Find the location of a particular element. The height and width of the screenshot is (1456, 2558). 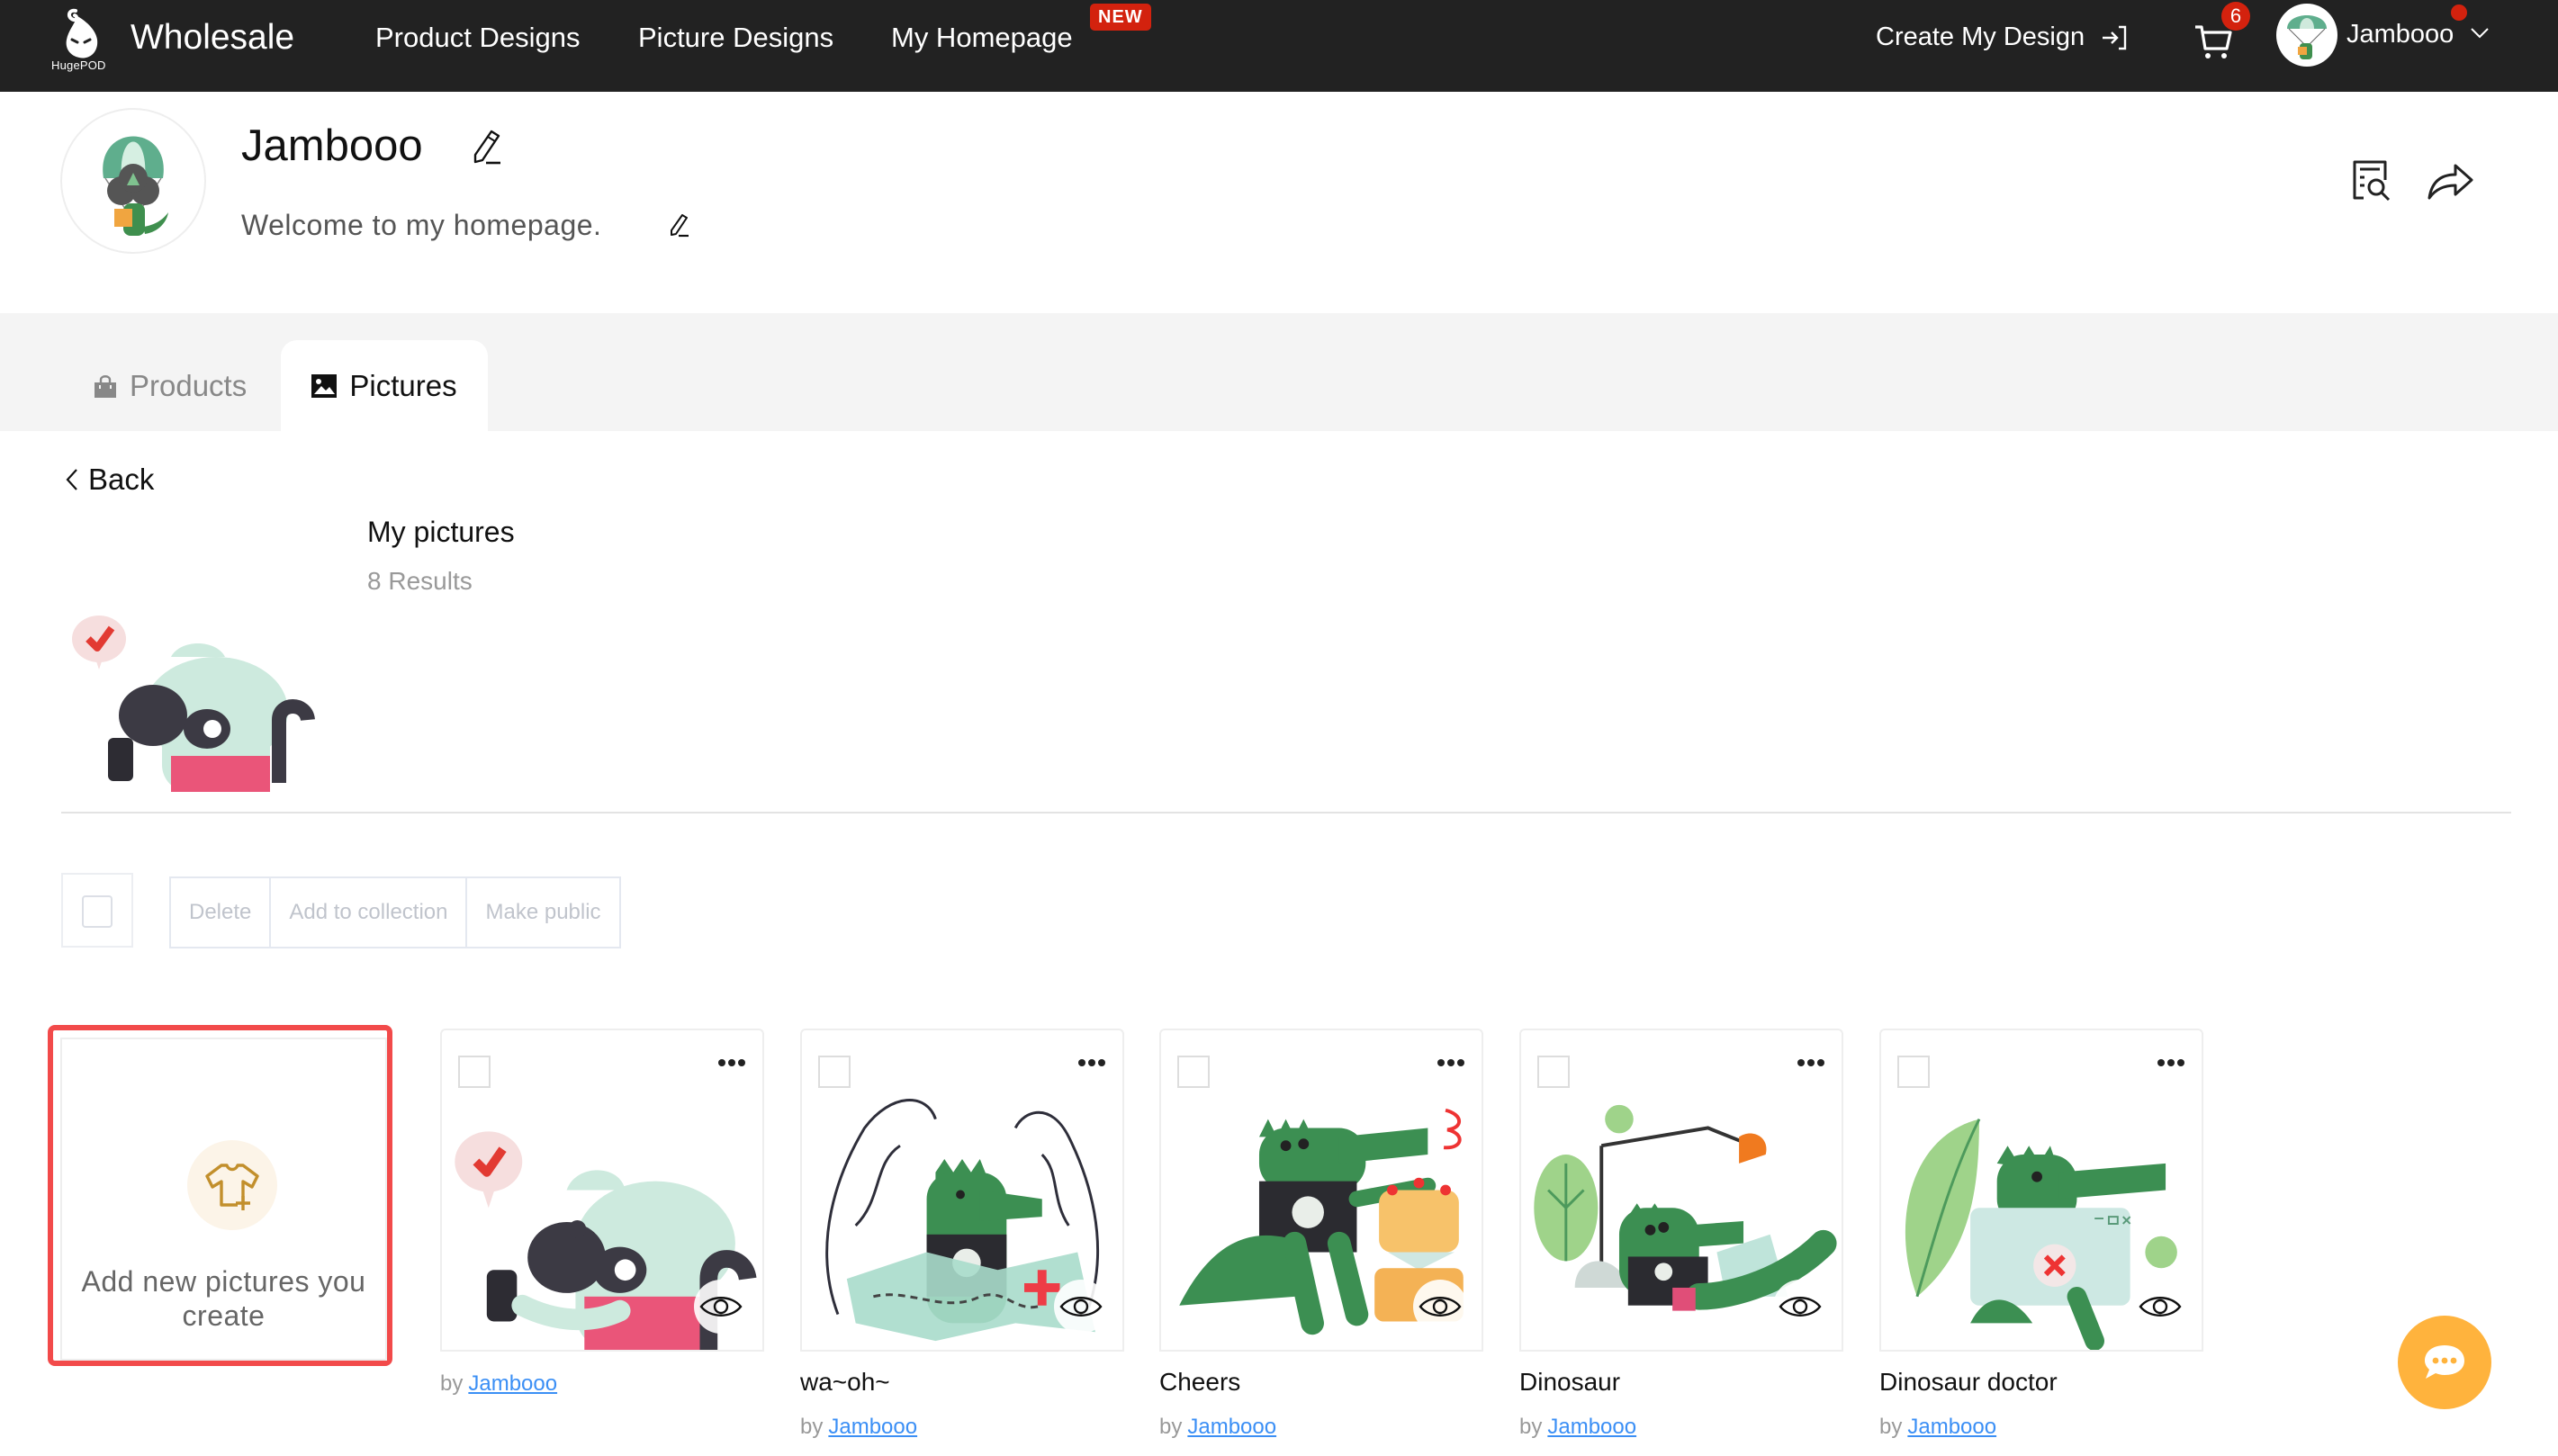

collection-cover-image is located at coordinates (193, 704).